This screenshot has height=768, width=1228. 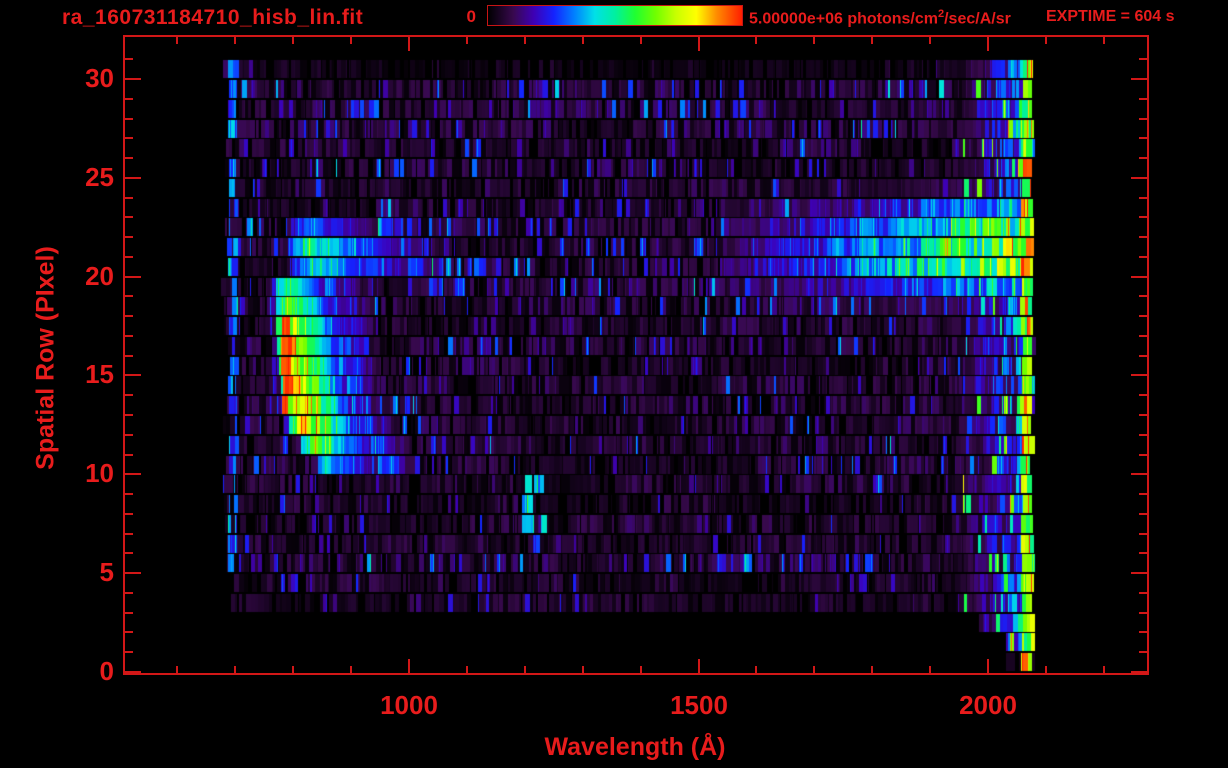 What do you see at coordinates (106, 572) in the screenshot?
I see `y-tick-label: 5` at bounding box center [106, 572].